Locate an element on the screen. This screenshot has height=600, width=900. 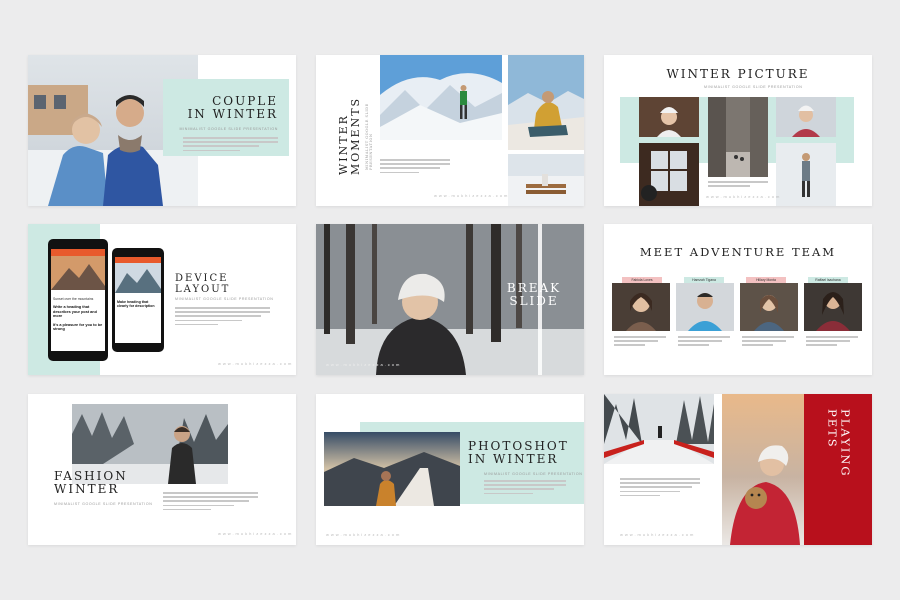
title-line2: SLIDE is located at coordinates (534, 300).